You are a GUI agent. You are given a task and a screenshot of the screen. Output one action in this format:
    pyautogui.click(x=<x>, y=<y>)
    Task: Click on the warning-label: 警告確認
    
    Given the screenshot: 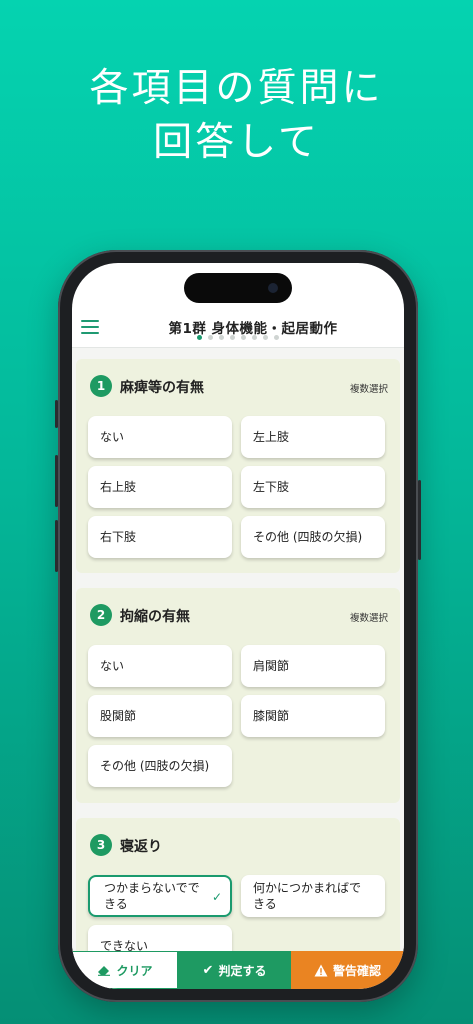 What is the action you would take?
    pyautogui.click(x=356, y=970)
    